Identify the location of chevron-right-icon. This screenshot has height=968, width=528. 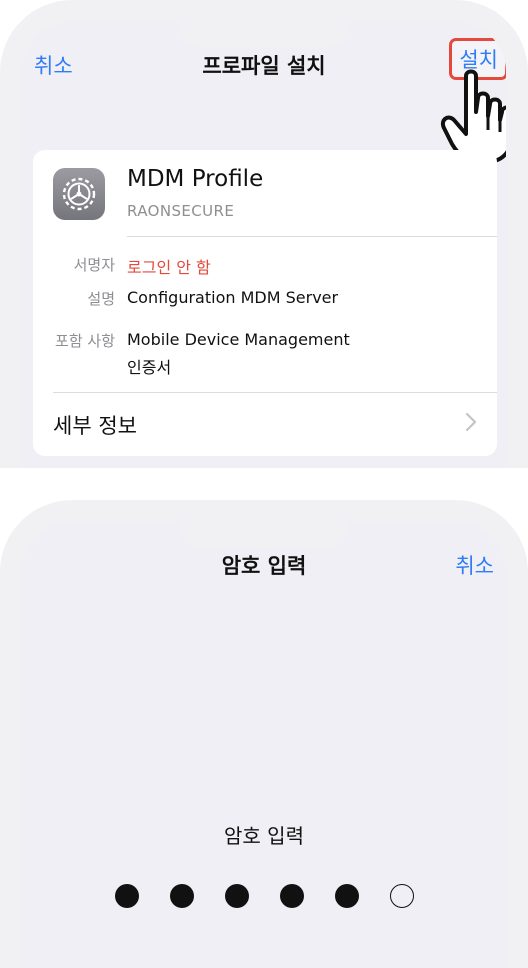
(471, 422).